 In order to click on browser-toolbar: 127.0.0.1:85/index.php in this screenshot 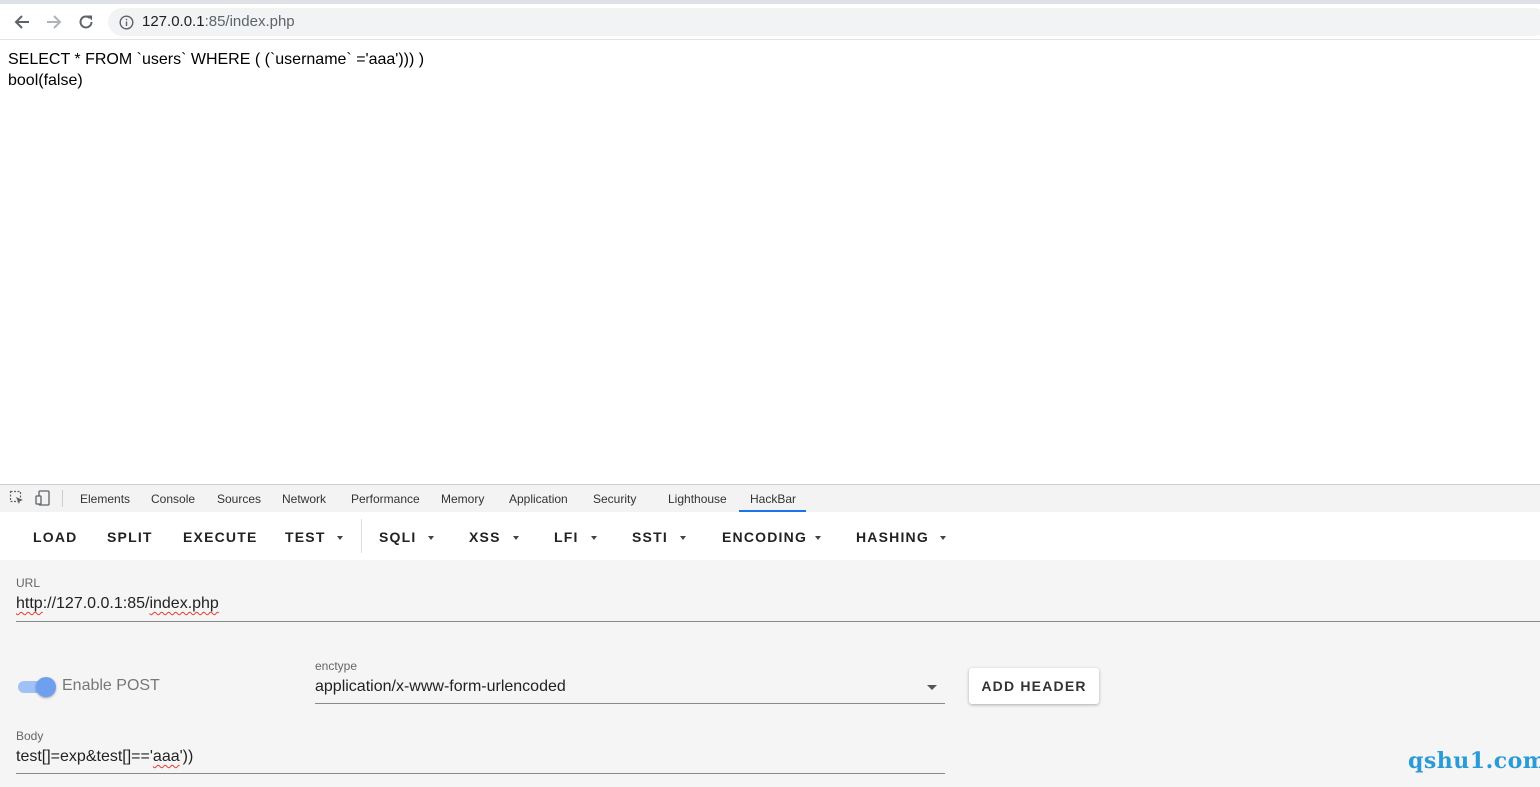, I will do `click(770, 22)`.